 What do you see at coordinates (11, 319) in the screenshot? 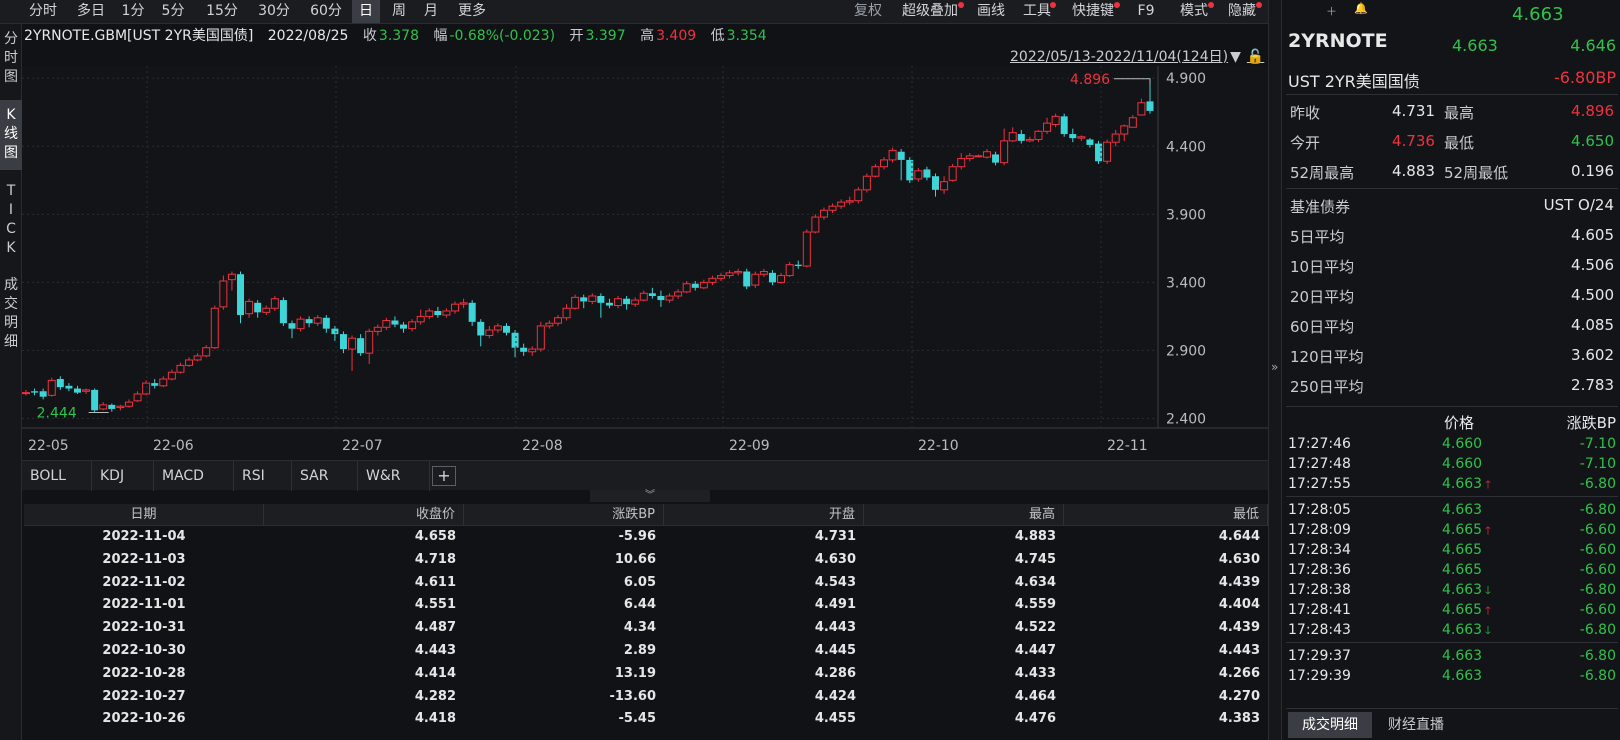
I see `tab-trade-details: 成交明细` at bounding box center [11, 319].